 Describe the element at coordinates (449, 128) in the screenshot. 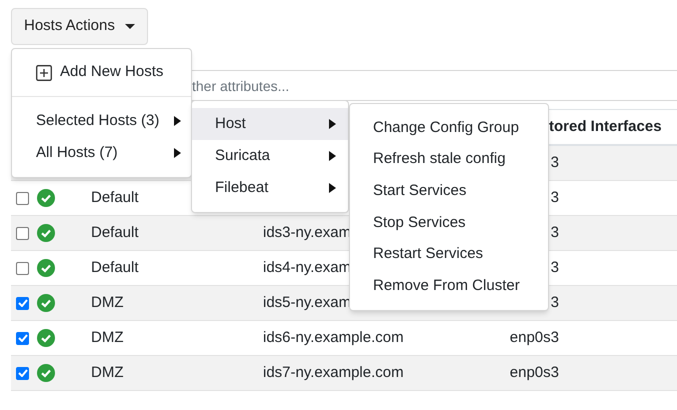

I see `menu-item: Change Config Group` at that location.